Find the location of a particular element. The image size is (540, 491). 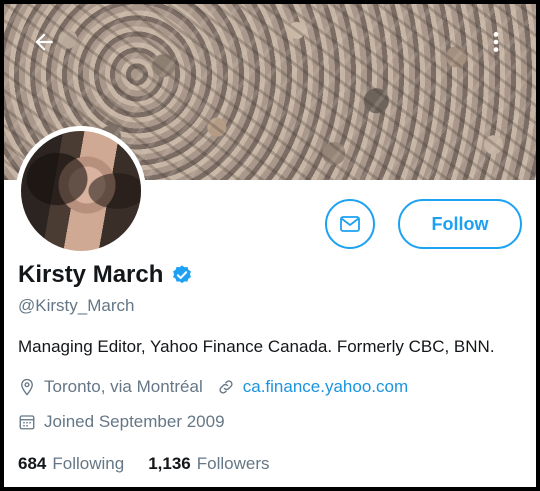

message-button is located at coordinates (350, 224).